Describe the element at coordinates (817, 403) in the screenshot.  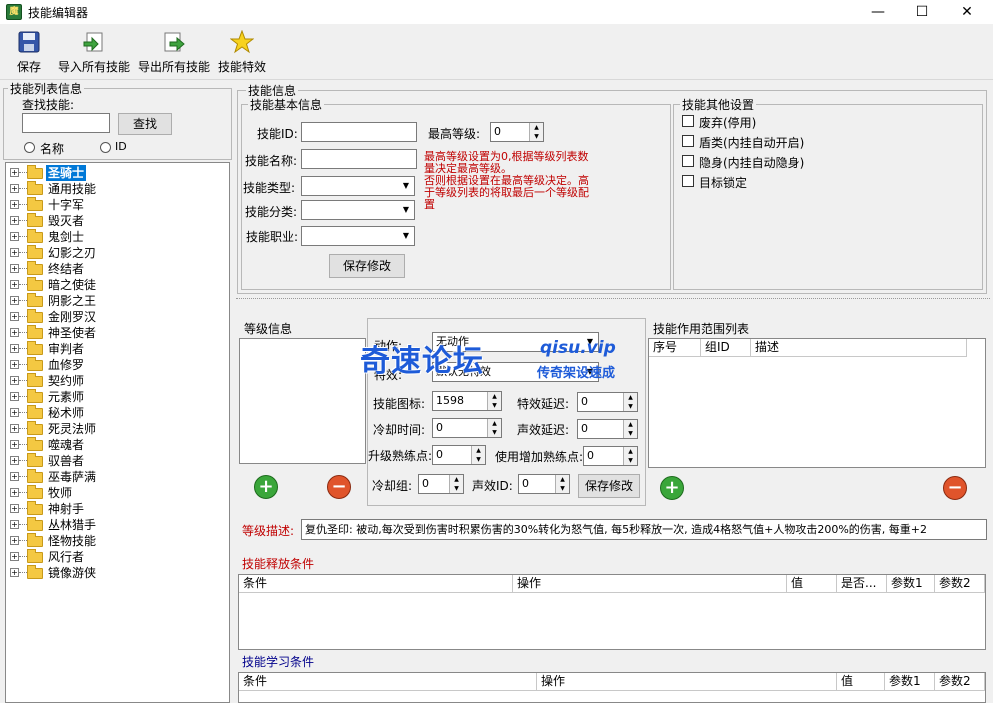
I see `range-list-table: 序号 组ID 描述` at that location.